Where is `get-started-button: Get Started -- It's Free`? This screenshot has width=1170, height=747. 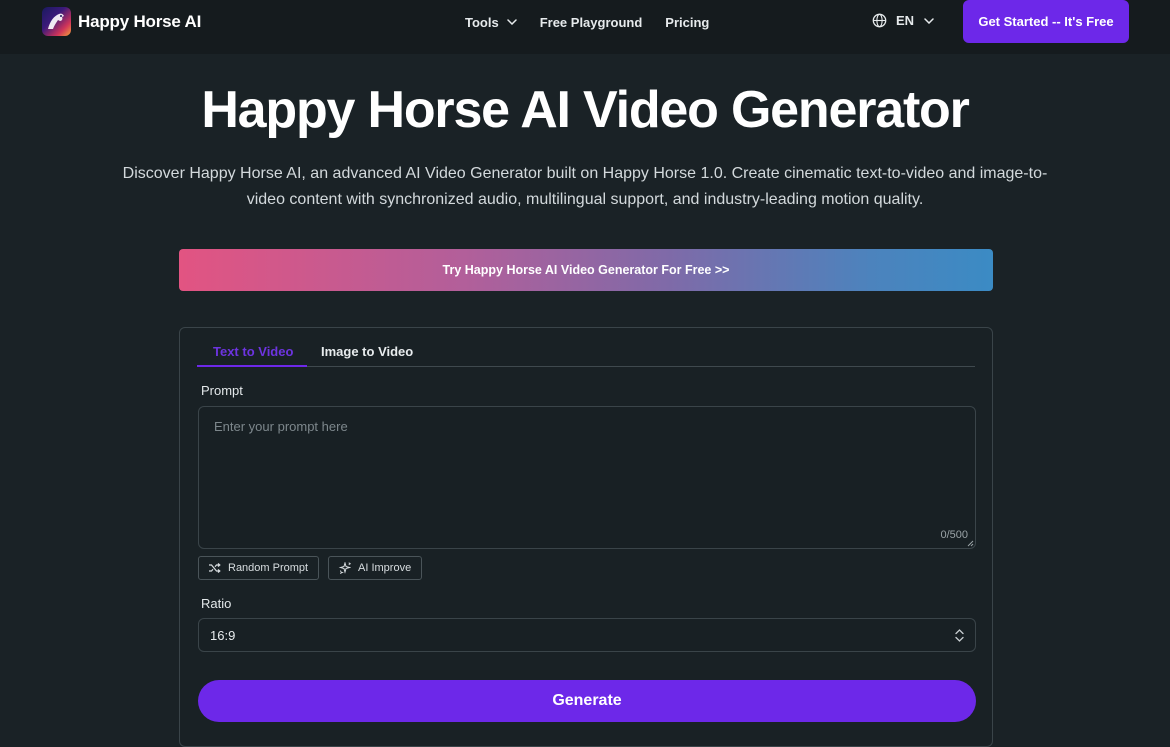 get-started-button: Get Started -- It's Free is located at coordinates (1046, 21).